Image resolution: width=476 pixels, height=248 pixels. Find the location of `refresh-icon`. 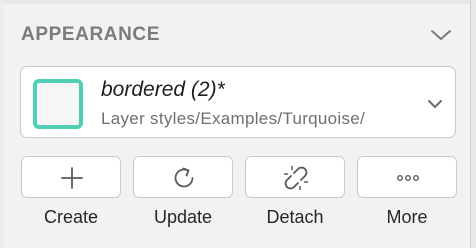

refresh-icon is located at coordinates (184, 178).